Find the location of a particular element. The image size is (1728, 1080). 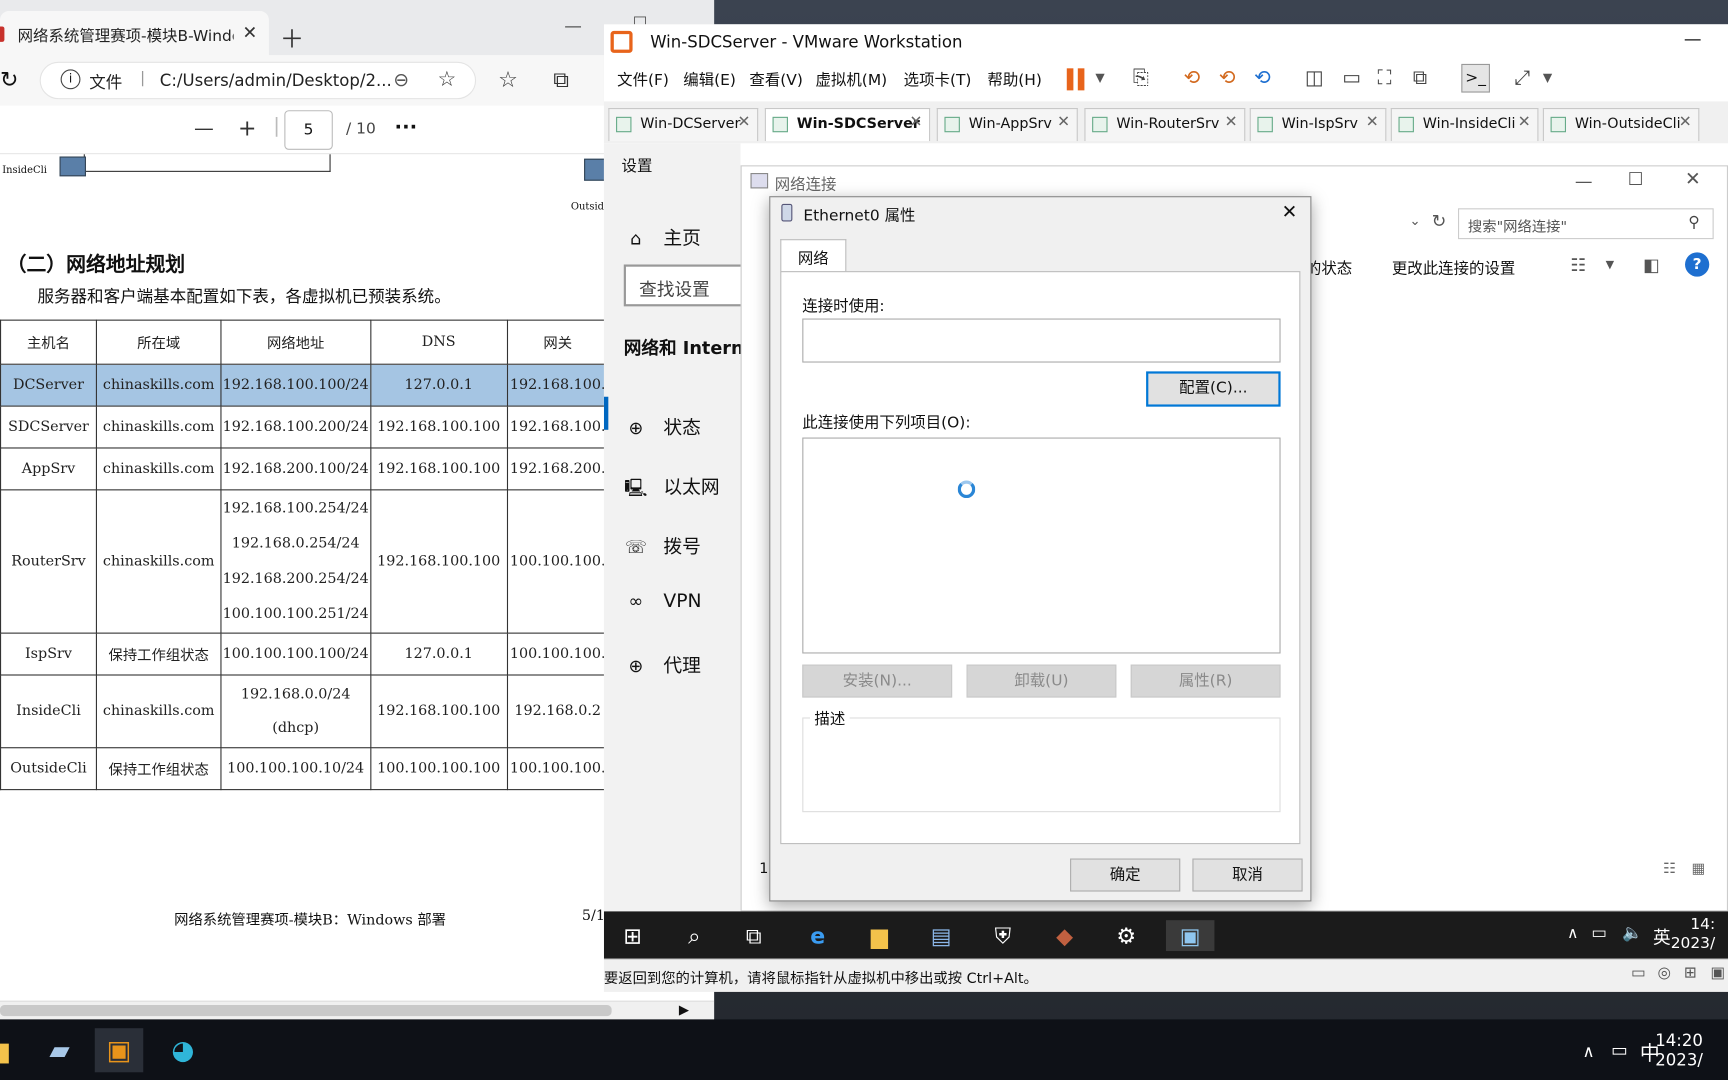

snapshot-manager-icon: ⟲ is located at coordinates (1262, 77).